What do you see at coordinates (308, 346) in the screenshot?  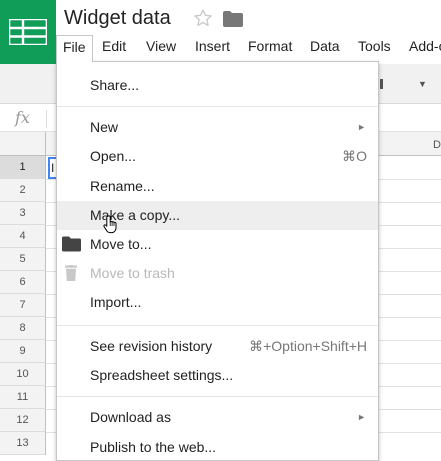 I see `shortcut-label: ⌘+Option+Shift+H` at bounding box center [308, 346].